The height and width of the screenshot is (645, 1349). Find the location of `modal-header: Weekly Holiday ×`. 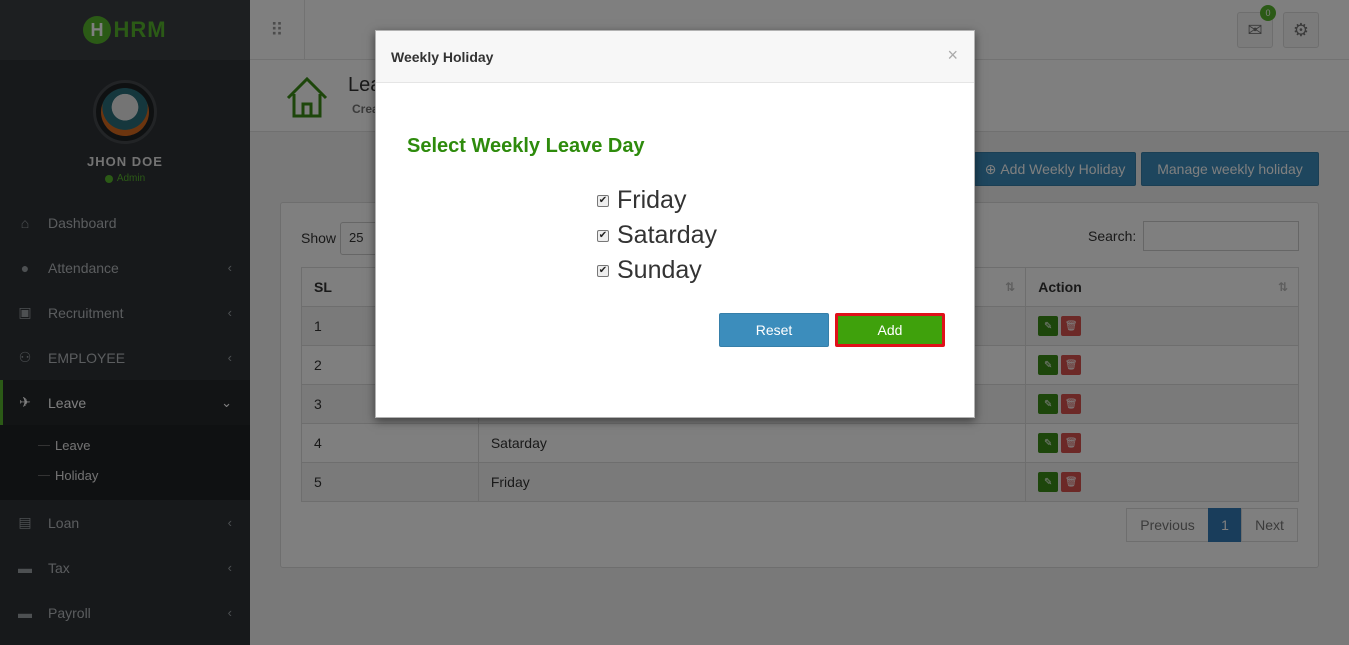

modal-header: Weekly Holiday × is located at coordinates (675, 57).